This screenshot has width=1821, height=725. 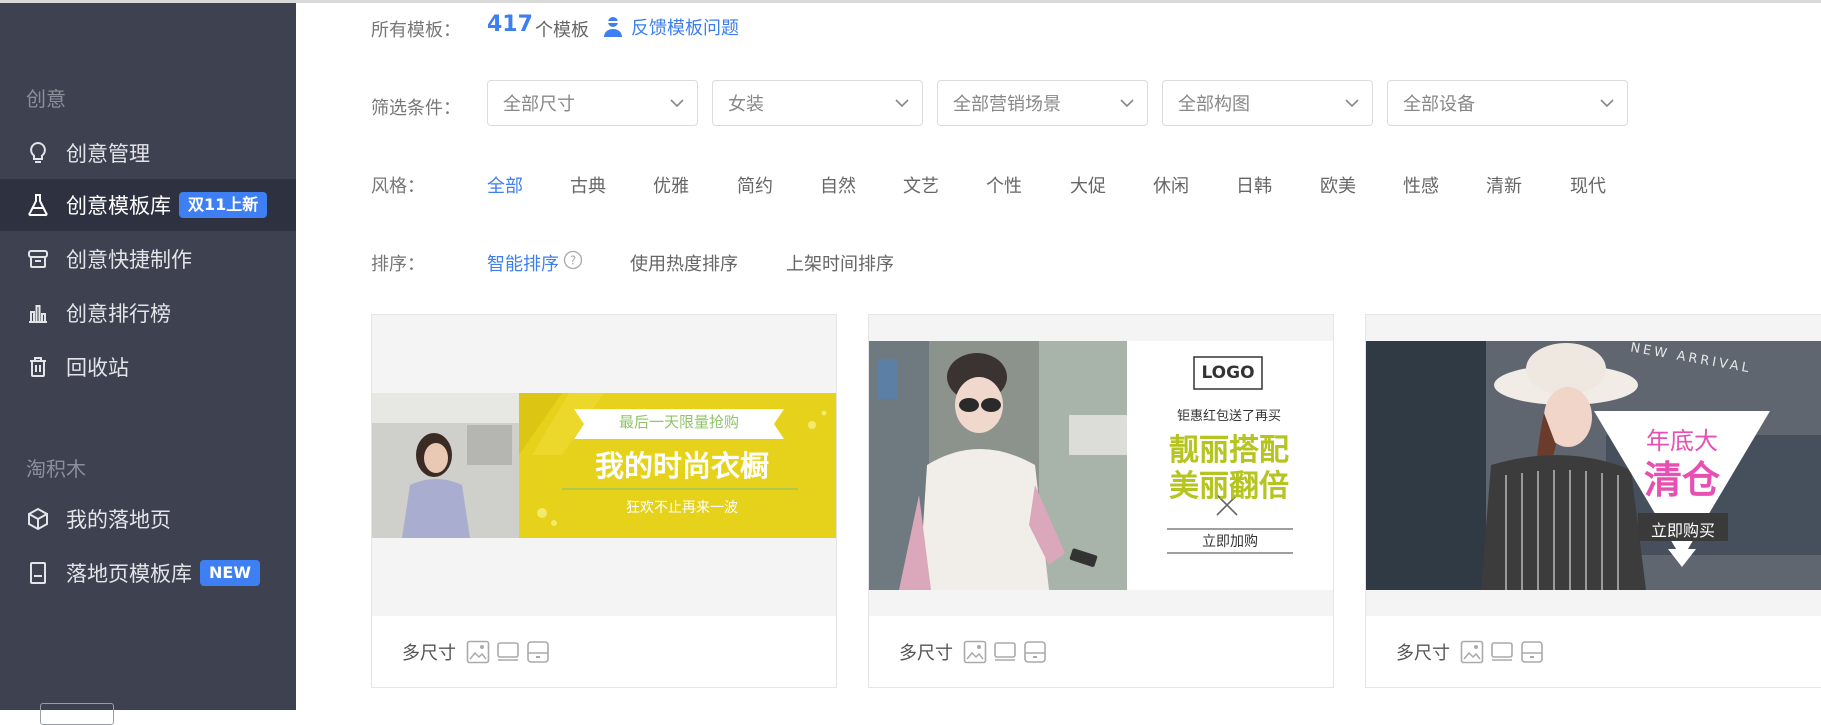 I want to click on style-option: 古典, so click(x=588, y=185).